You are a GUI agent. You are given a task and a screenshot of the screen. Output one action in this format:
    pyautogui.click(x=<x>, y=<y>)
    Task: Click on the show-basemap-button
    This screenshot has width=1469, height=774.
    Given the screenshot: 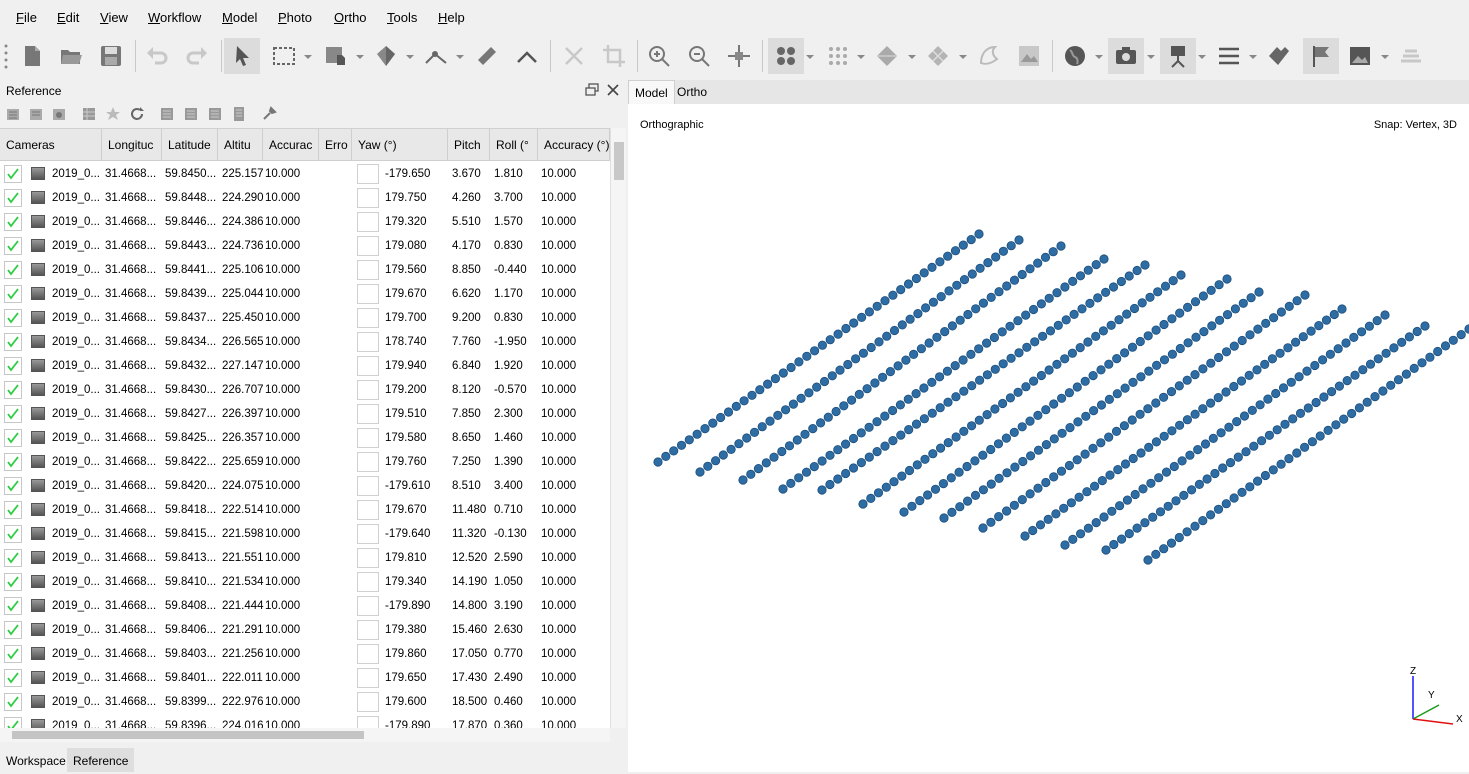 What is the action you would take?
    pyautogui.click(x=1075, y=56)
    